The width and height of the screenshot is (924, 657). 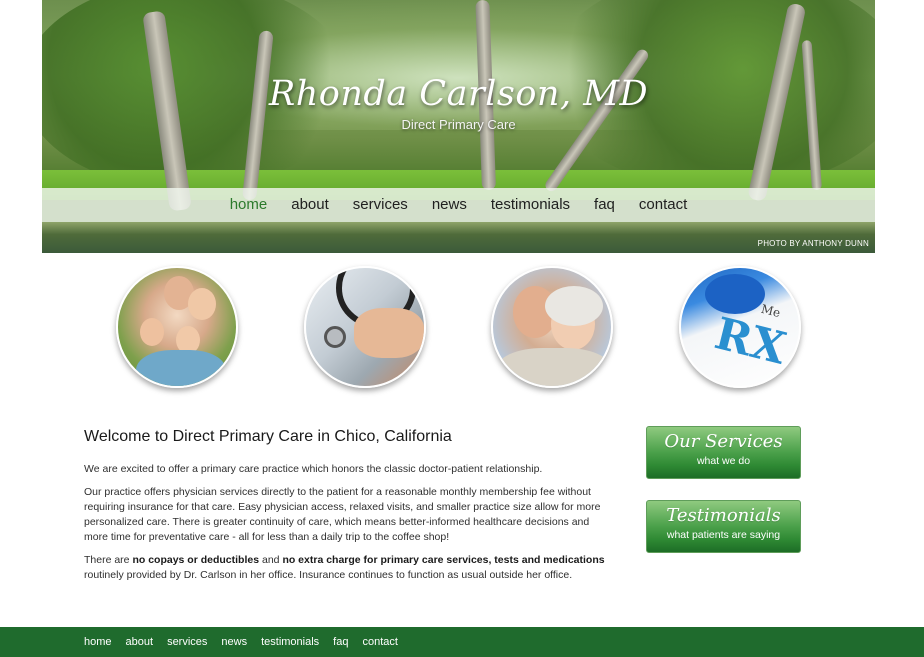 I want to click on doctor-hand, so click(x=389, y=333).